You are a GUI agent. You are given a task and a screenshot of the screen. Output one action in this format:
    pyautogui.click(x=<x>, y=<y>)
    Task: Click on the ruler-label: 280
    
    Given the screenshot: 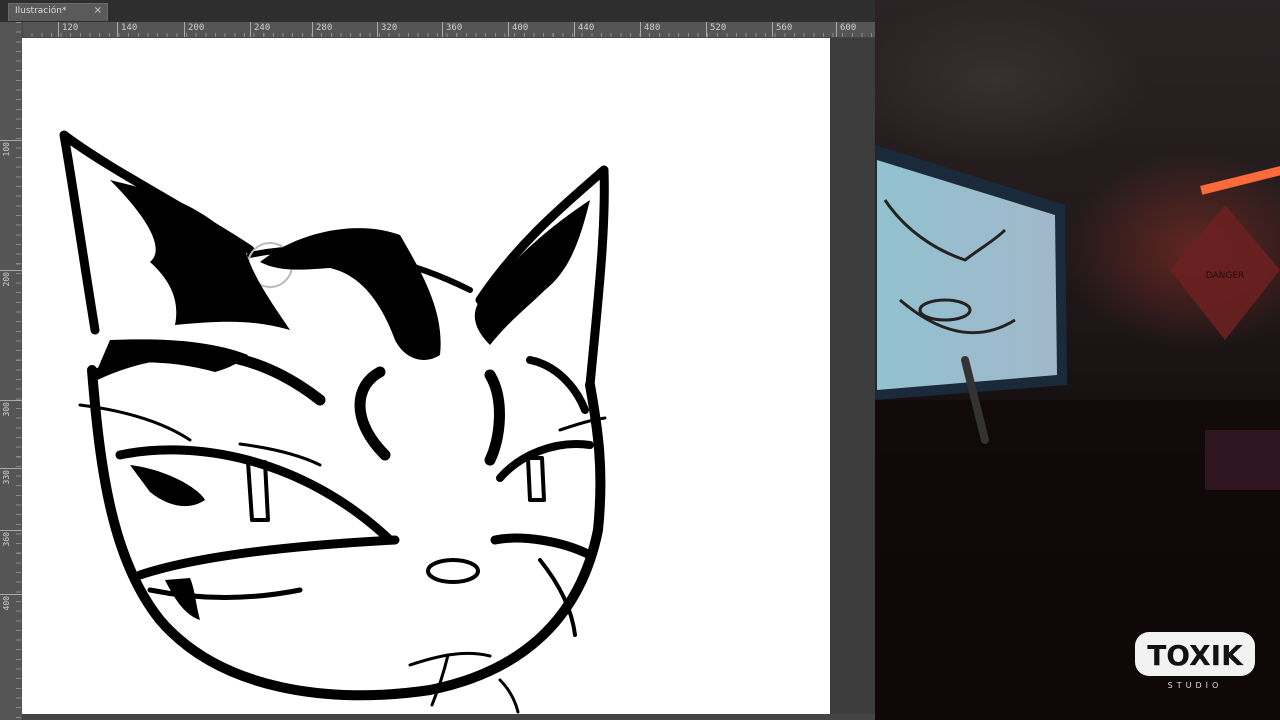 What is the action you would take?
    pyautogui.click(x=324, y=28)
    